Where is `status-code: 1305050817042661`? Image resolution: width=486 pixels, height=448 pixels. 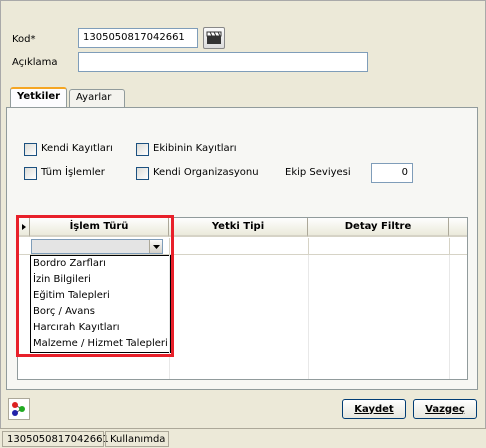
status-code: 1305050817042661 is located at coordinates (55, 439).